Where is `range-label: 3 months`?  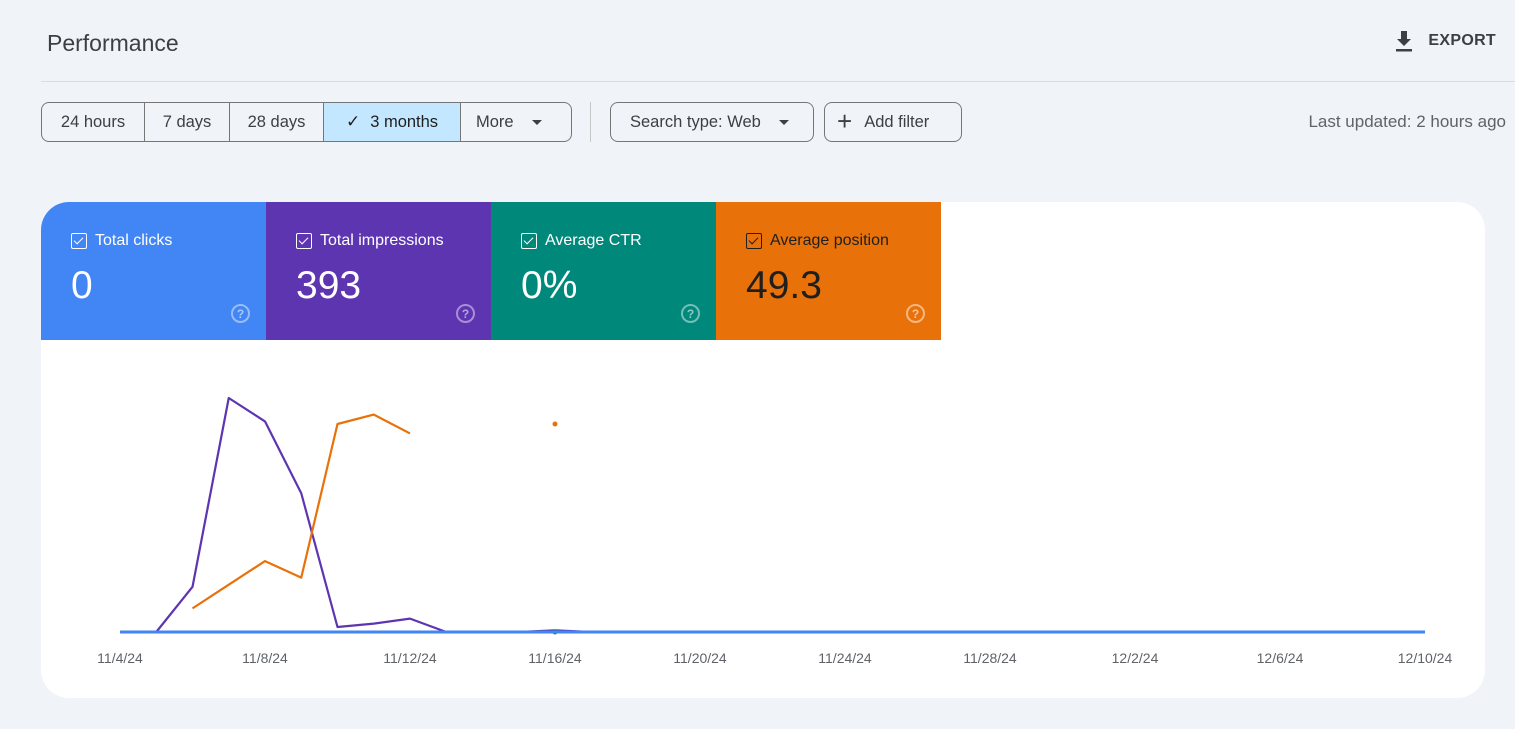
range-label: 3 months is located at coordinates (404, 121).